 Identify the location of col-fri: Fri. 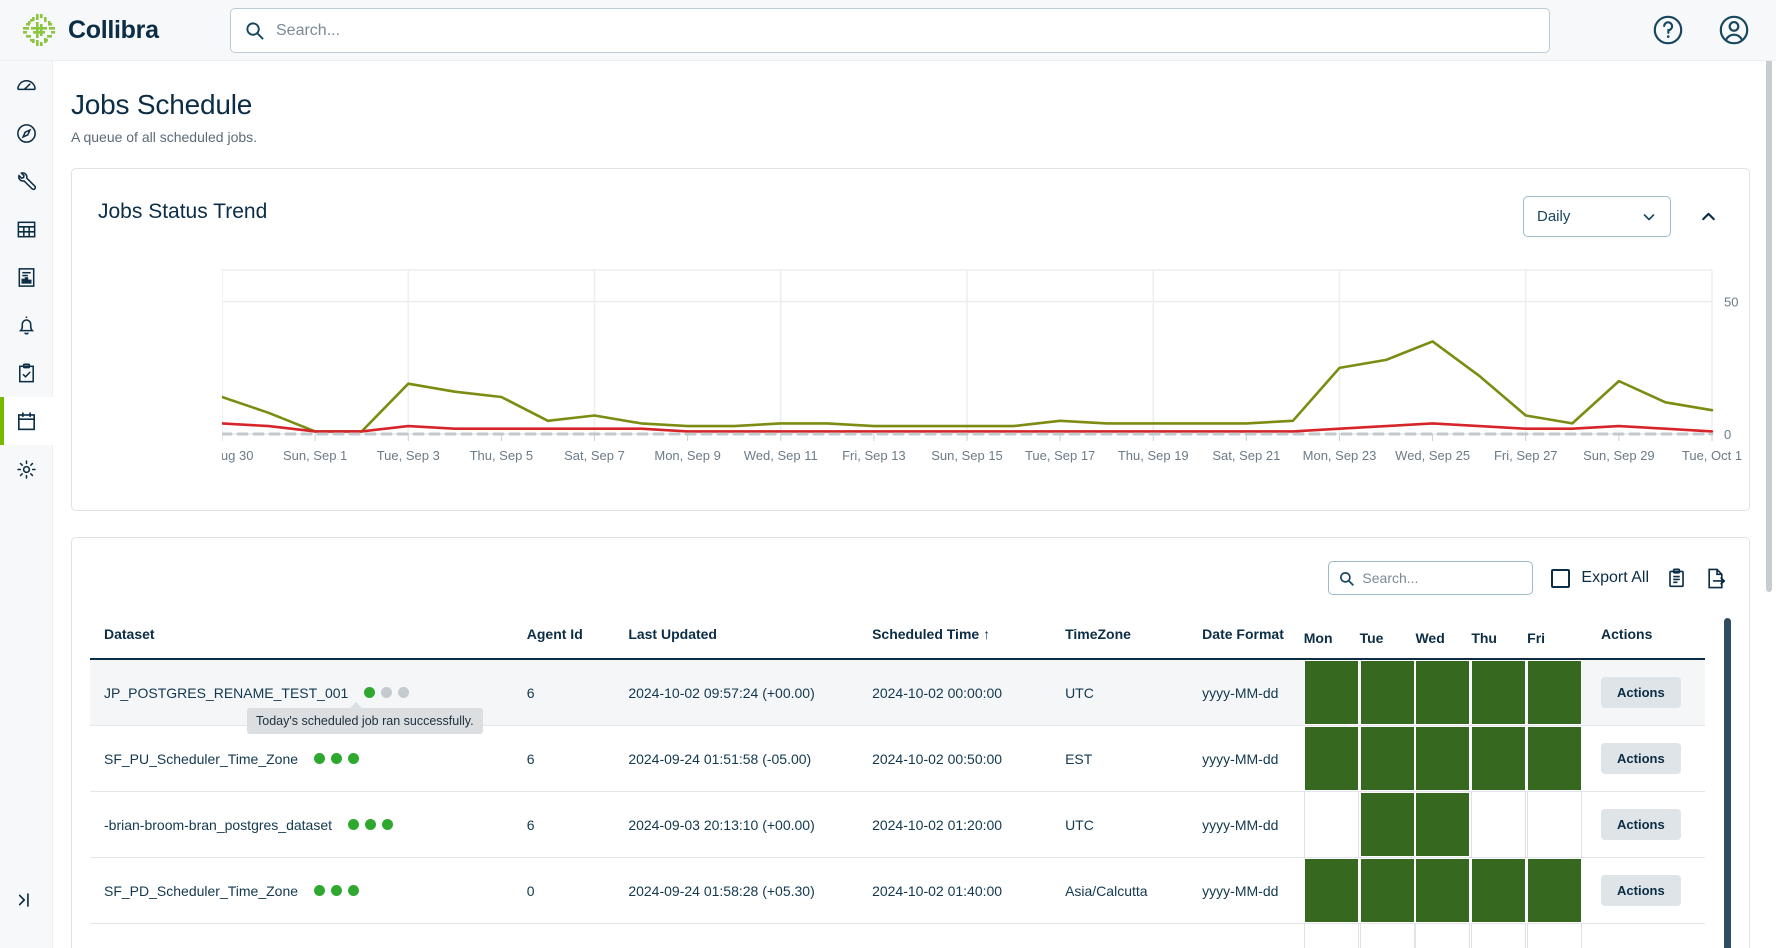
(1555, 639).